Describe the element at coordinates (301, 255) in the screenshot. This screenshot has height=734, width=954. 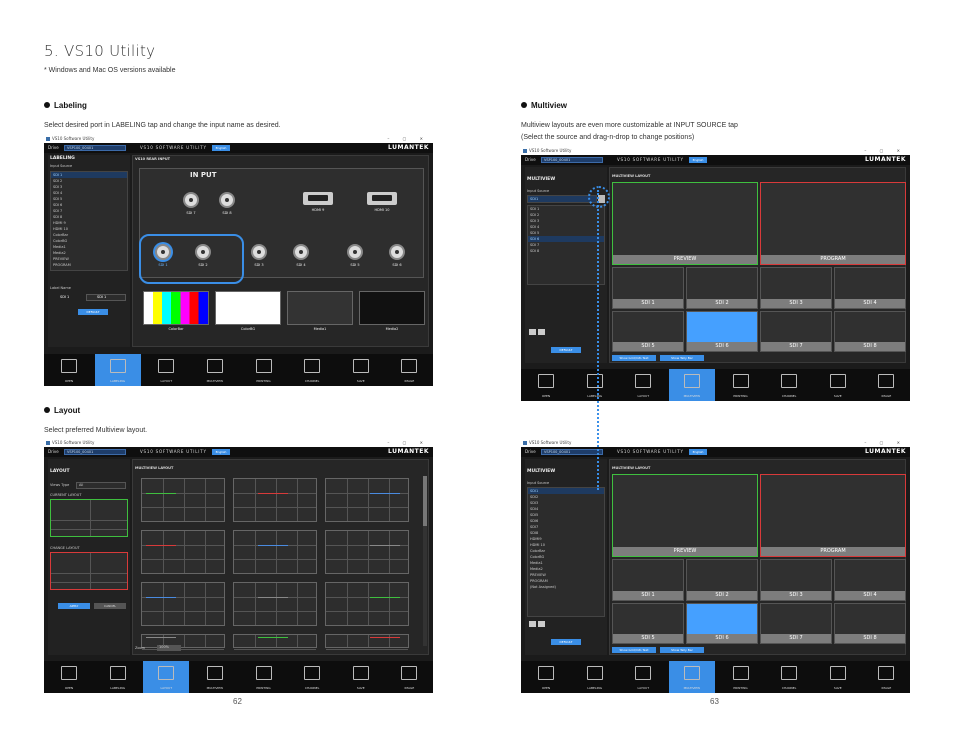
I see `connector-sdi-4: SDI 4` at that location.